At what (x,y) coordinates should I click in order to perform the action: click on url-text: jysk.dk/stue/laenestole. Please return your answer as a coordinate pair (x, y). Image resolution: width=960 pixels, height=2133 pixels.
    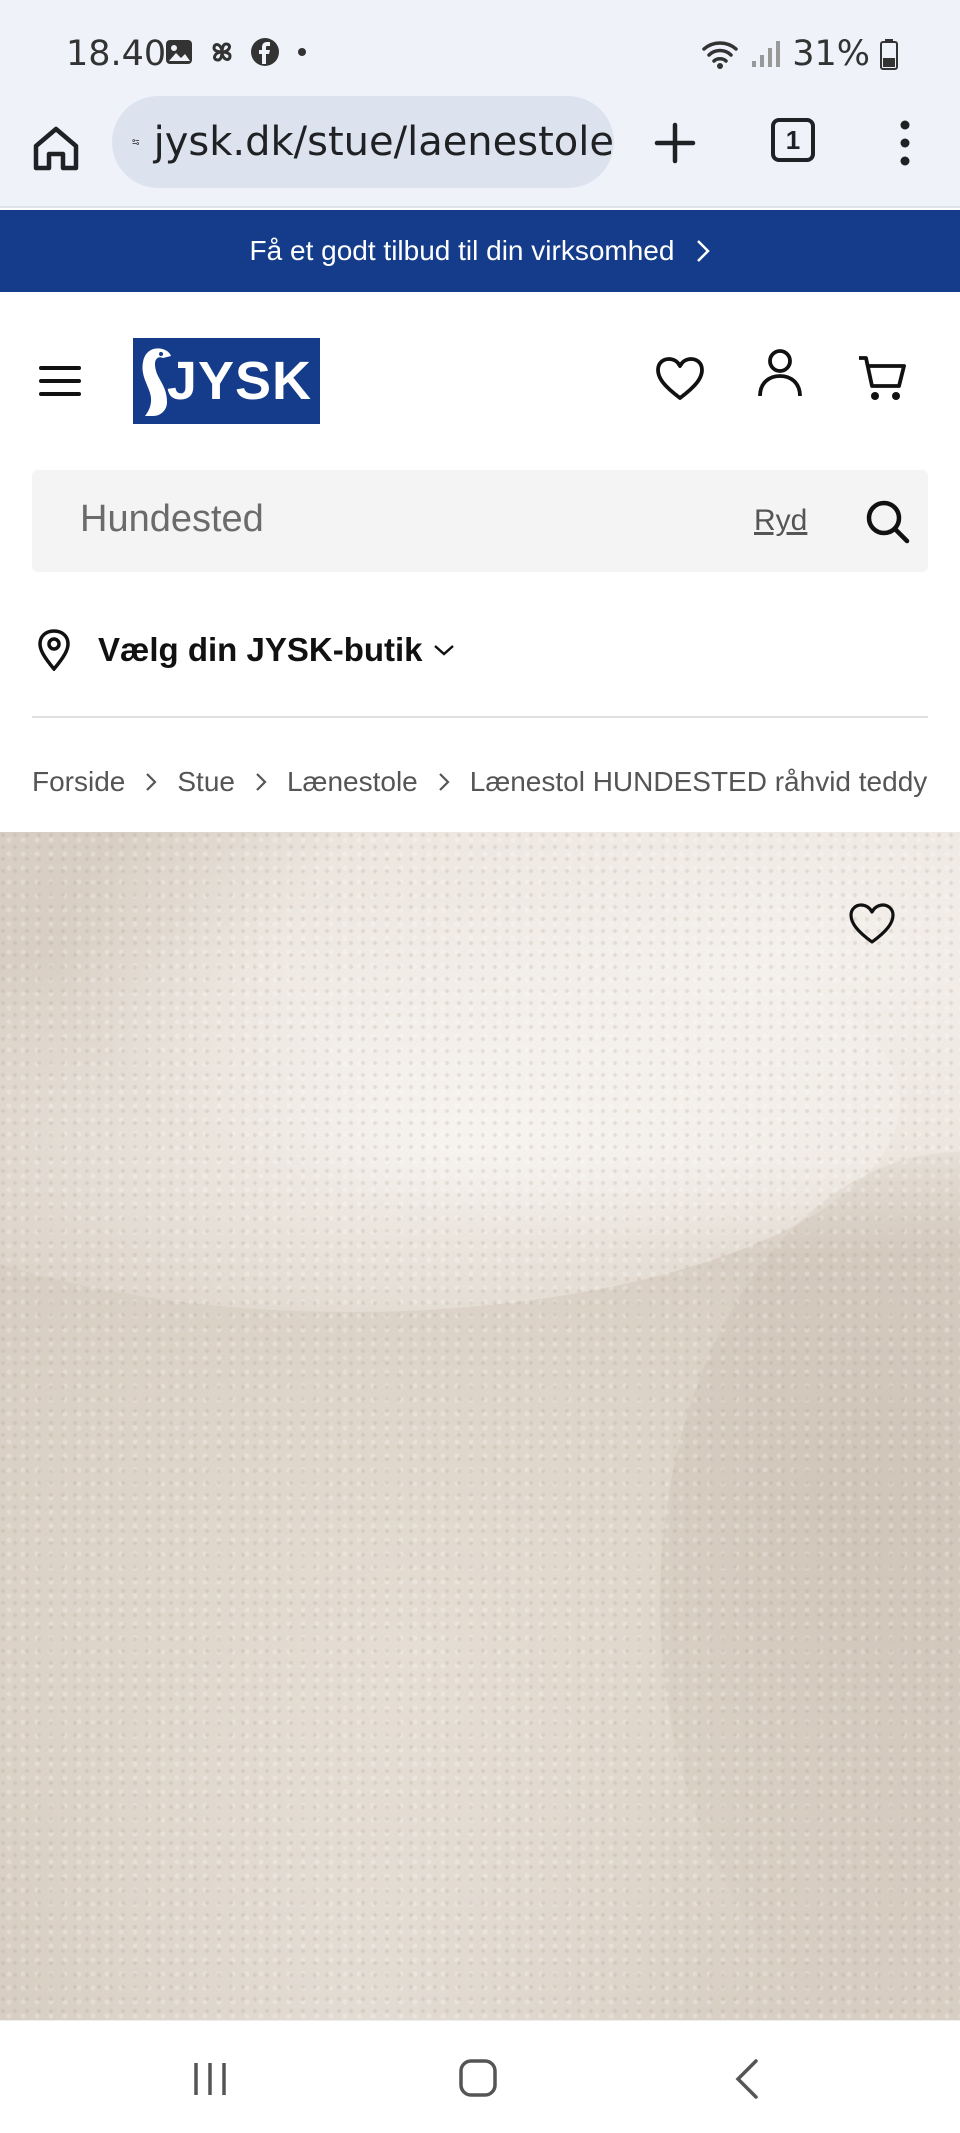
    Looking at the image, I should click on (384, 142).